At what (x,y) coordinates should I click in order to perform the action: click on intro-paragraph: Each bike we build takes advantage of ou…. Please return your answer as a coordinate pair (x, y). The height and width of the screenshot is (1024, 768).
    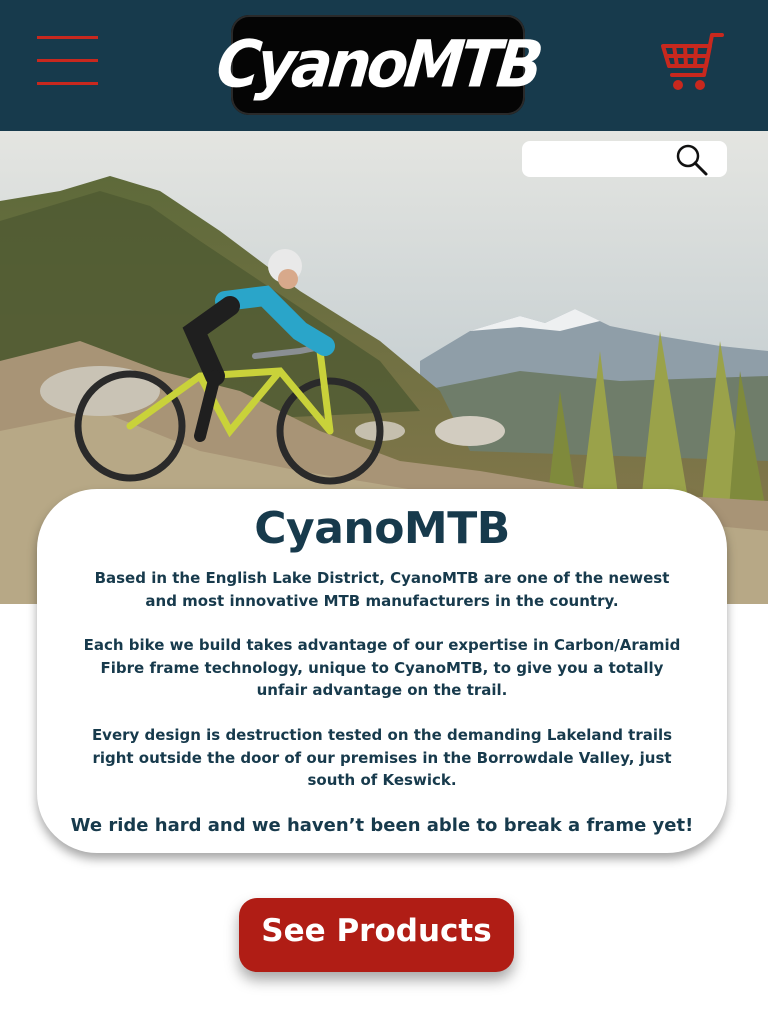
    Looking at the image, I should click on (382, 667).